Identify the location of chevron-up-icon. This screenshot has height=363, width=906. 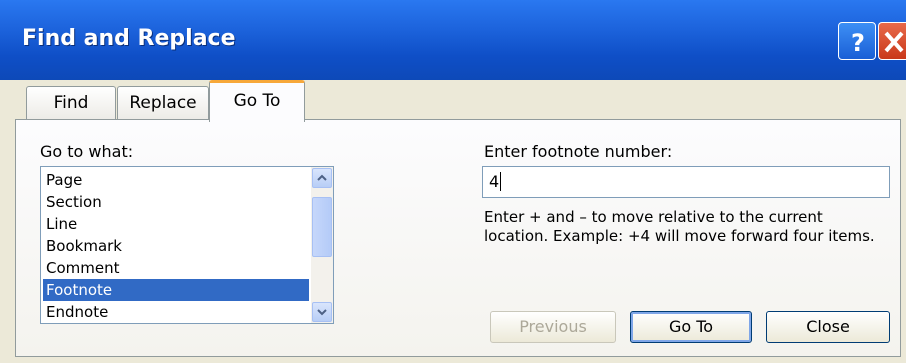
(322, 177).